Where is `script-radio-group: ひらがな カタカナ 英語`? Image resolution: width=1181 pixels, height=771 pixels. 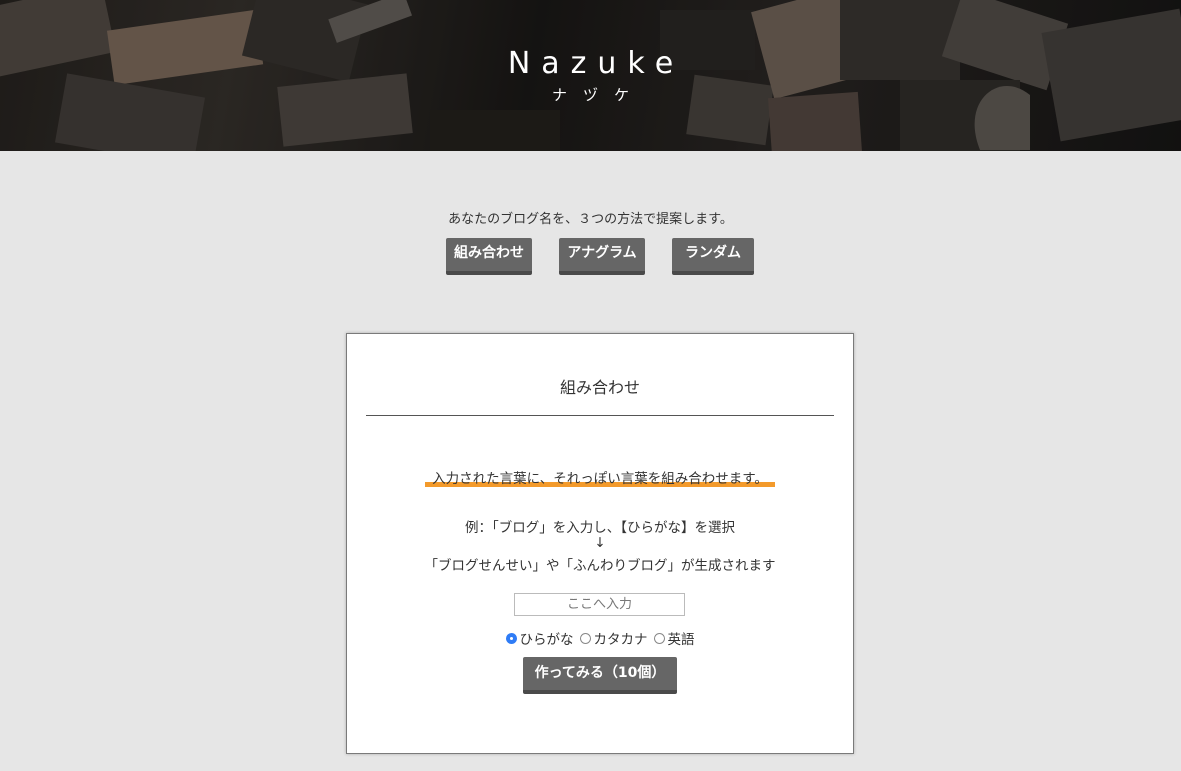
script-radio-group: ひらがな カタカナ 英語 is located at coordinates (600, 638).